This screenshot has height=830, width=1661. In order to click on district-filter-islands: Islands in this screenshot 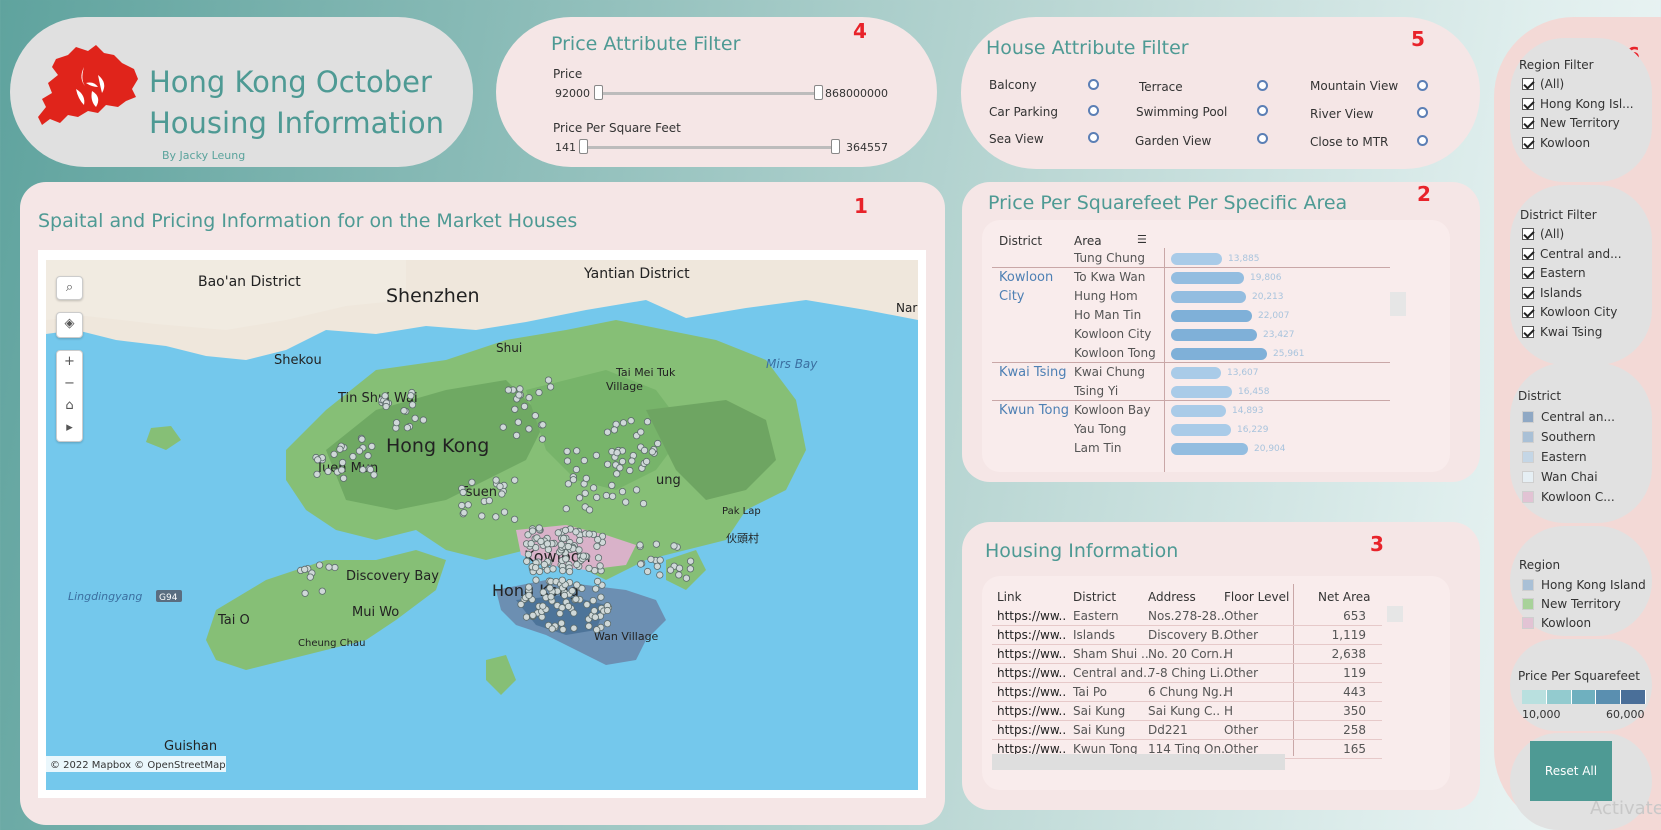, I will do `click(1552, 293)`.